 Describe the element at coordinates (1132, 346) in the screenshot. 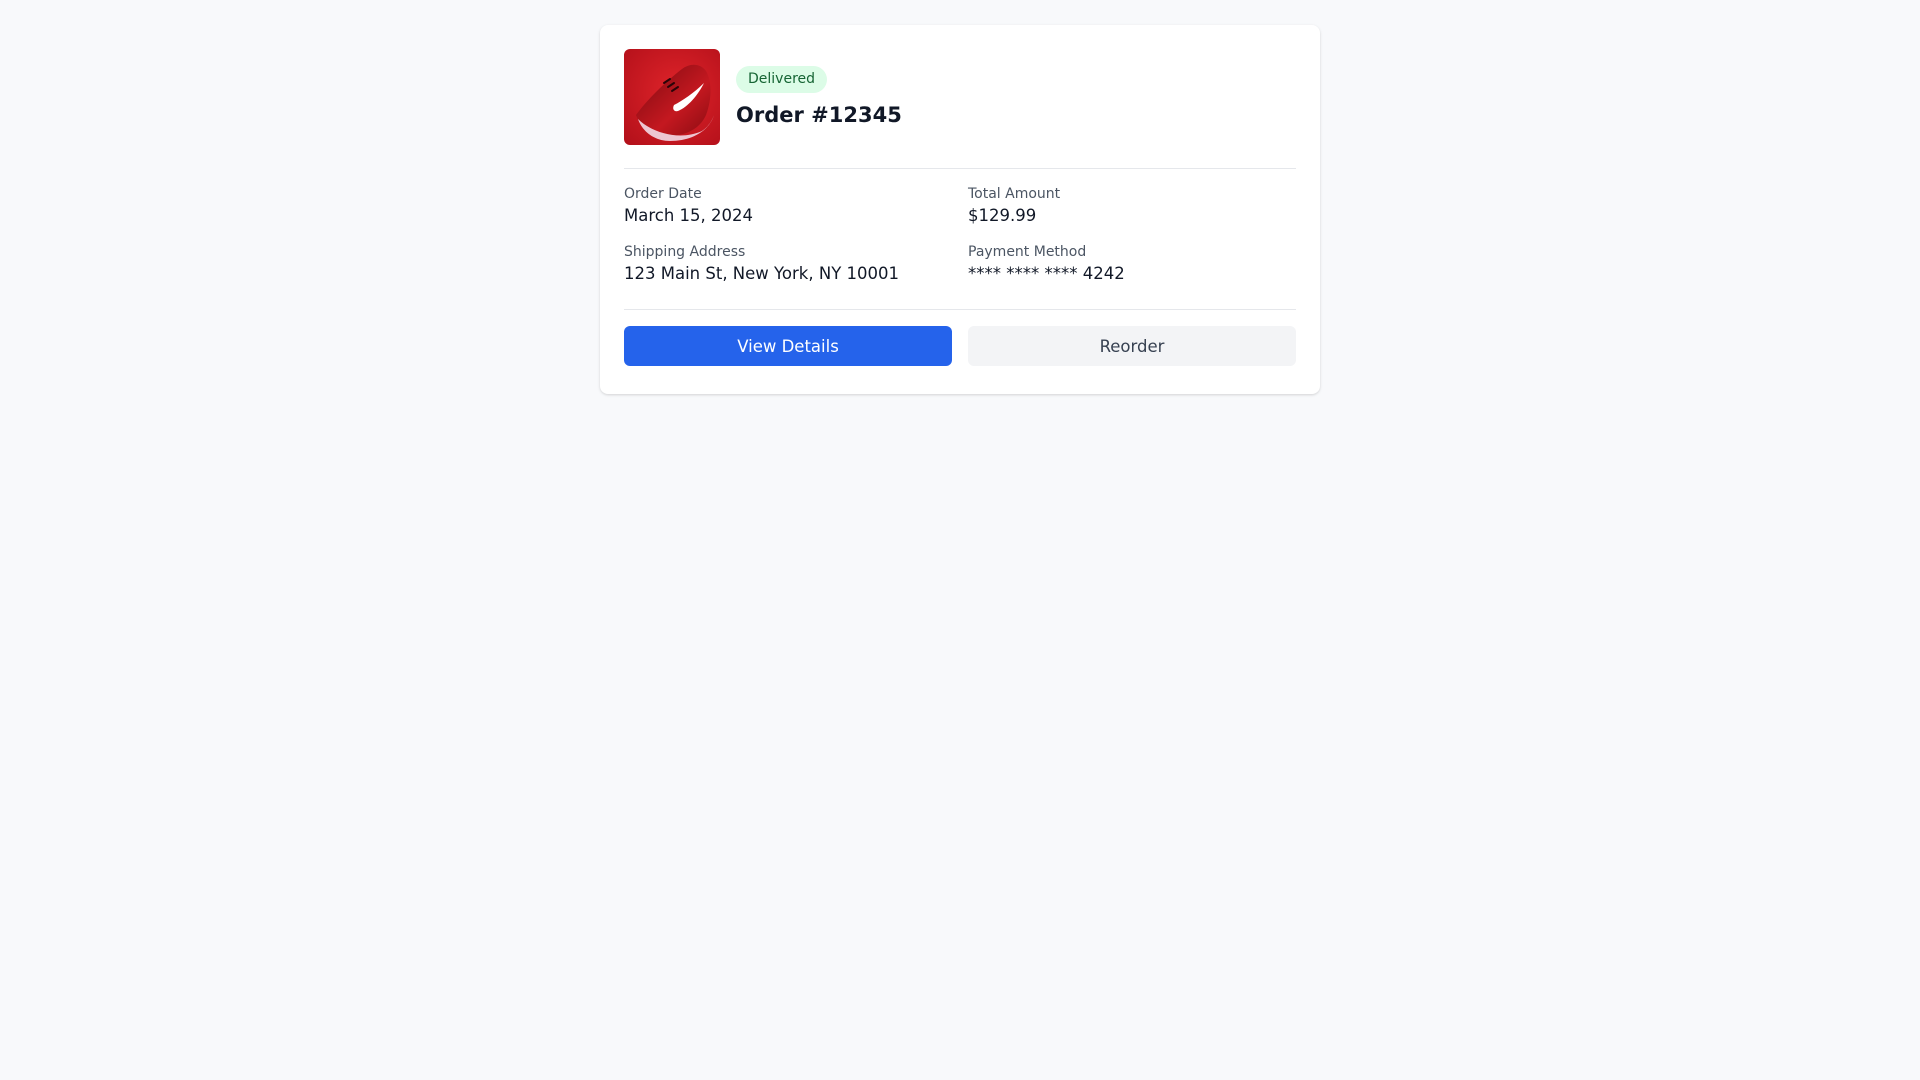

I see `reorder-button: Reorder` at that location.